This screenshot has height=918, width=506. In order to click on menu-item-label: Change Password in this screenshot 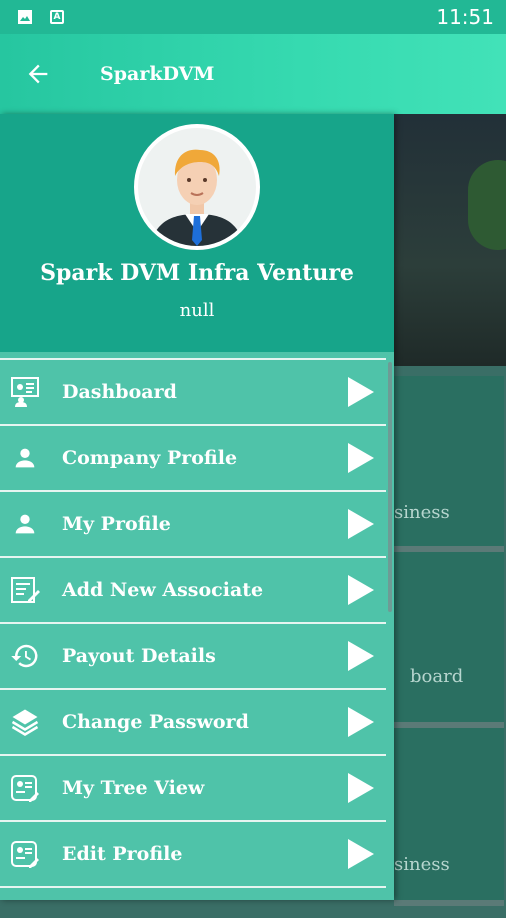, I will do `click(155, 722)`.